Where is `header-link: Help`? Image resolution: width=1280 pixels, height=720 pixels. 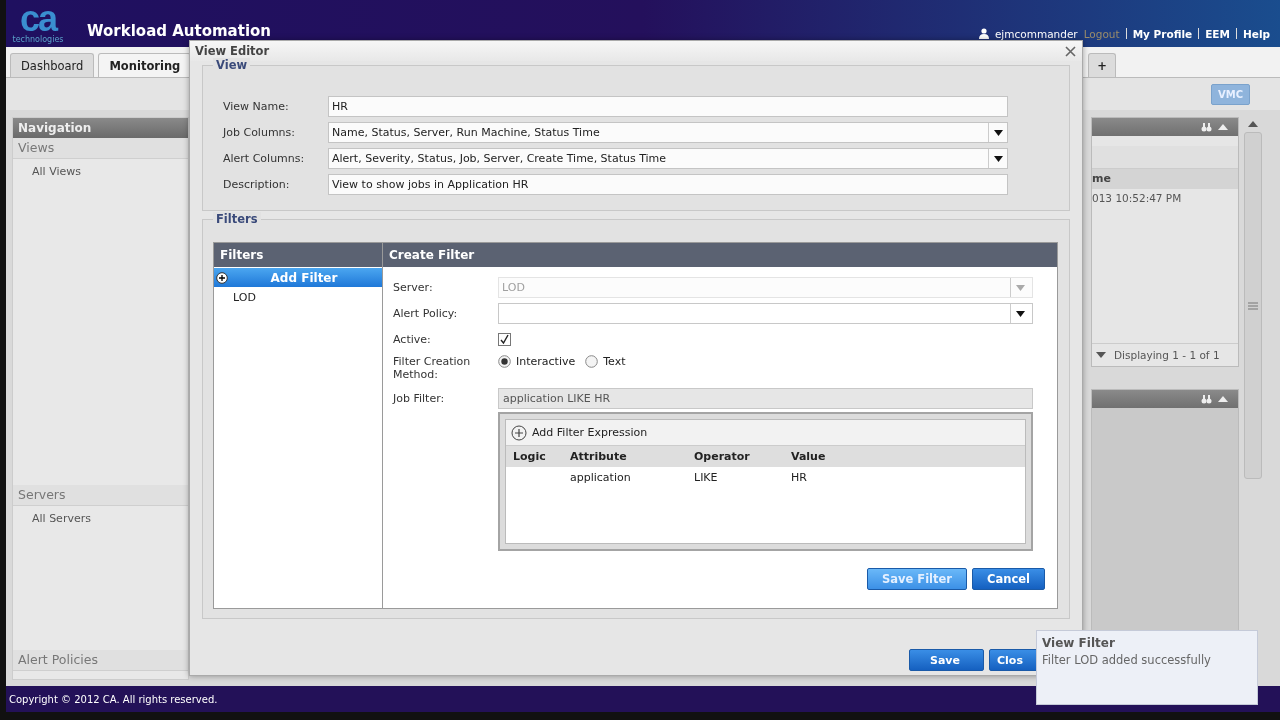
header-link: Help is located at coordinates (1256, 33).